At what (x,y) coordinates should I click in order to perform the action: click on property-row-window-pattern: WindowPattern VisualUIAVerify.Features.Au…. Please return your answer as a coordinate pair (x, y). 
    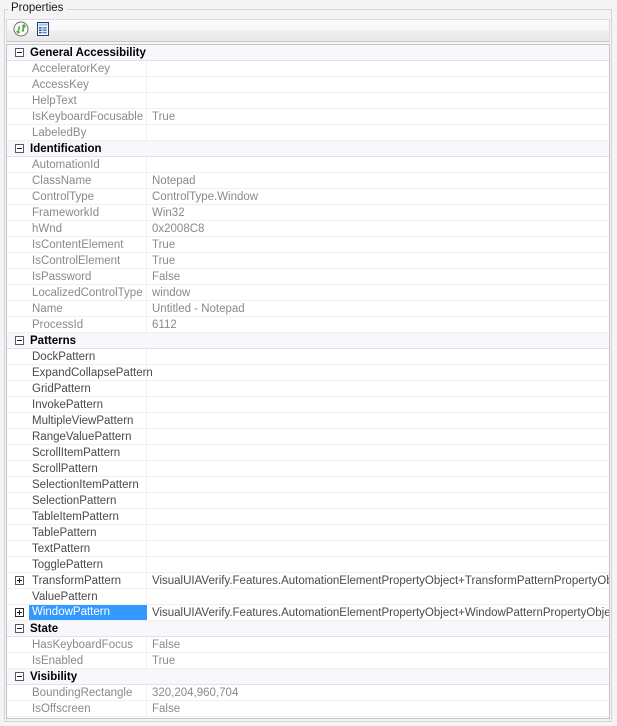
    Looking at the image, I should click on (308, 613).